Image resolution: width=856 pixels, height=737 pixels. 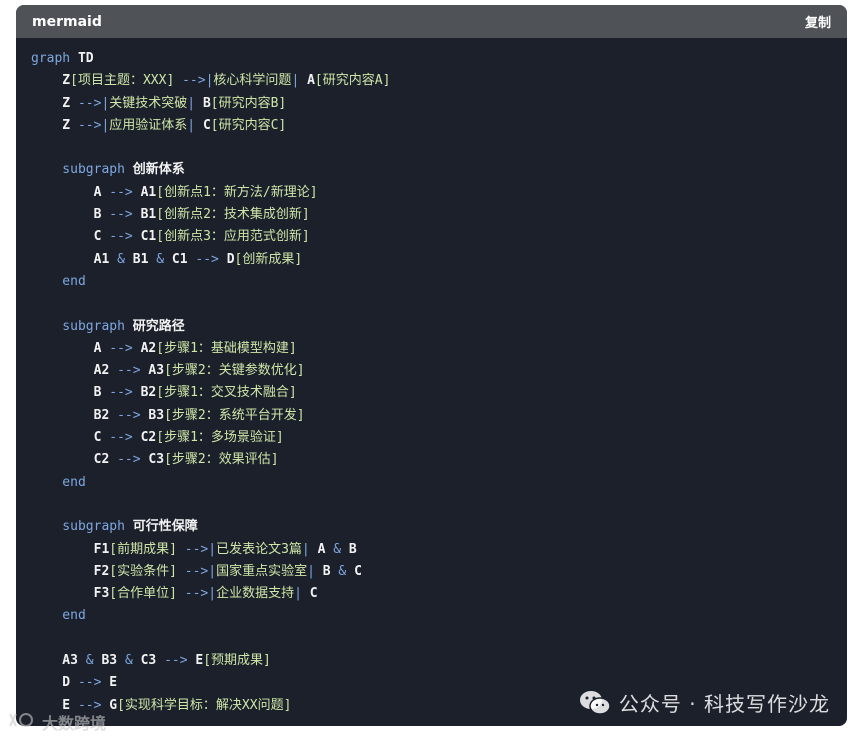 What do you see at coordinates (439, 104) in the screenshot?
I see `code-line: Z -->|关键技术突破| B[研究内容B]` at bounding box center [439, 104].